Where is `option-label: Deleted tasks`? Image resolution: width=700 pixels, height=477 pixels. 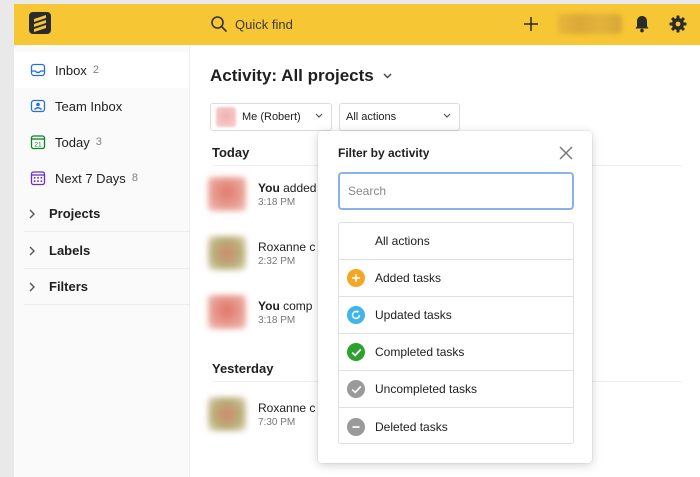
option-label: Deleted tasks is located at coordinates (411, 426).